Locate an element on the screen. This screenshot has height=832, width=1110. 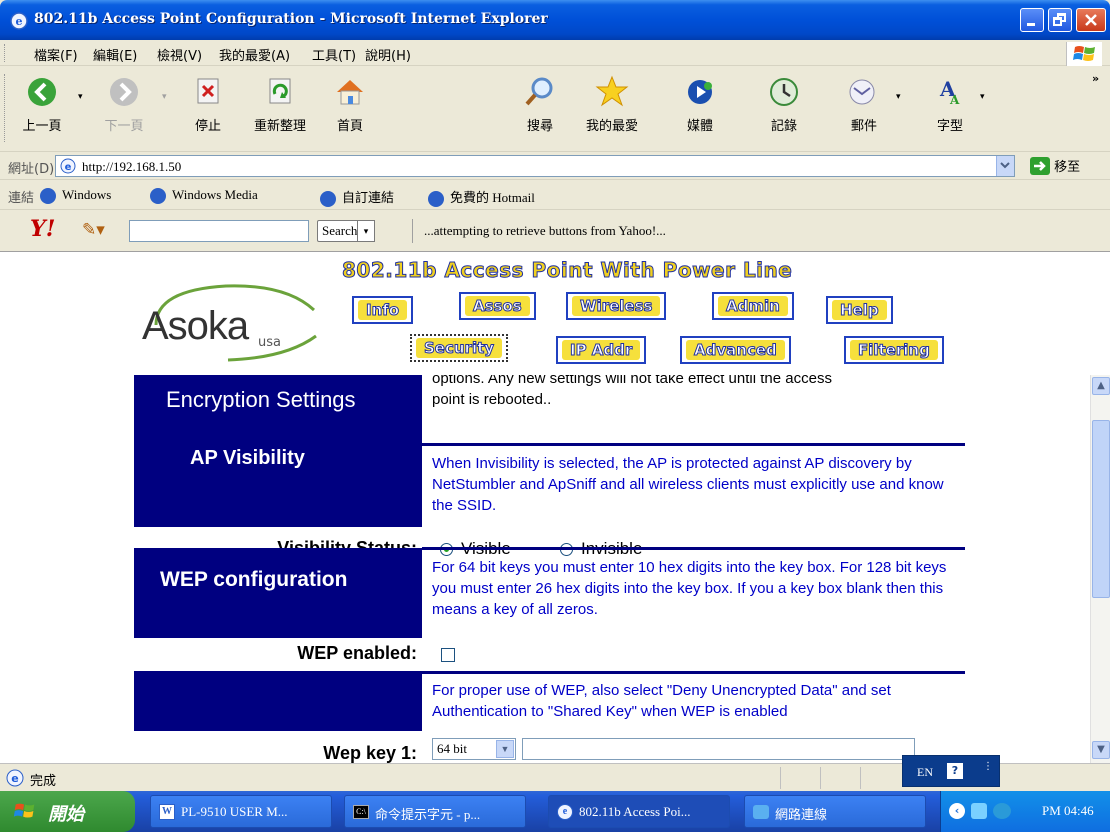
task-network: 網路連線 is located at coordinates (835, 811).